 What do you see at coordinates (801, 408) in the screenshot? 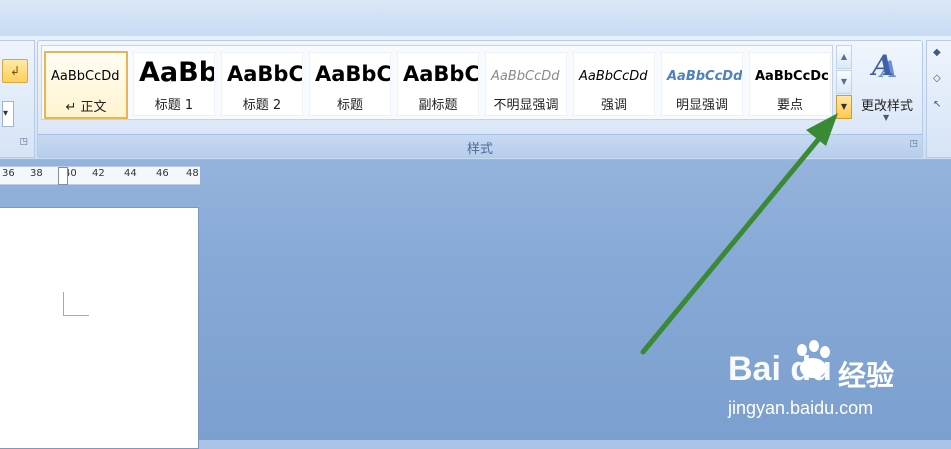
I see `baidu-url: jingyan.baidu.com` at bounding box center [801, 408].